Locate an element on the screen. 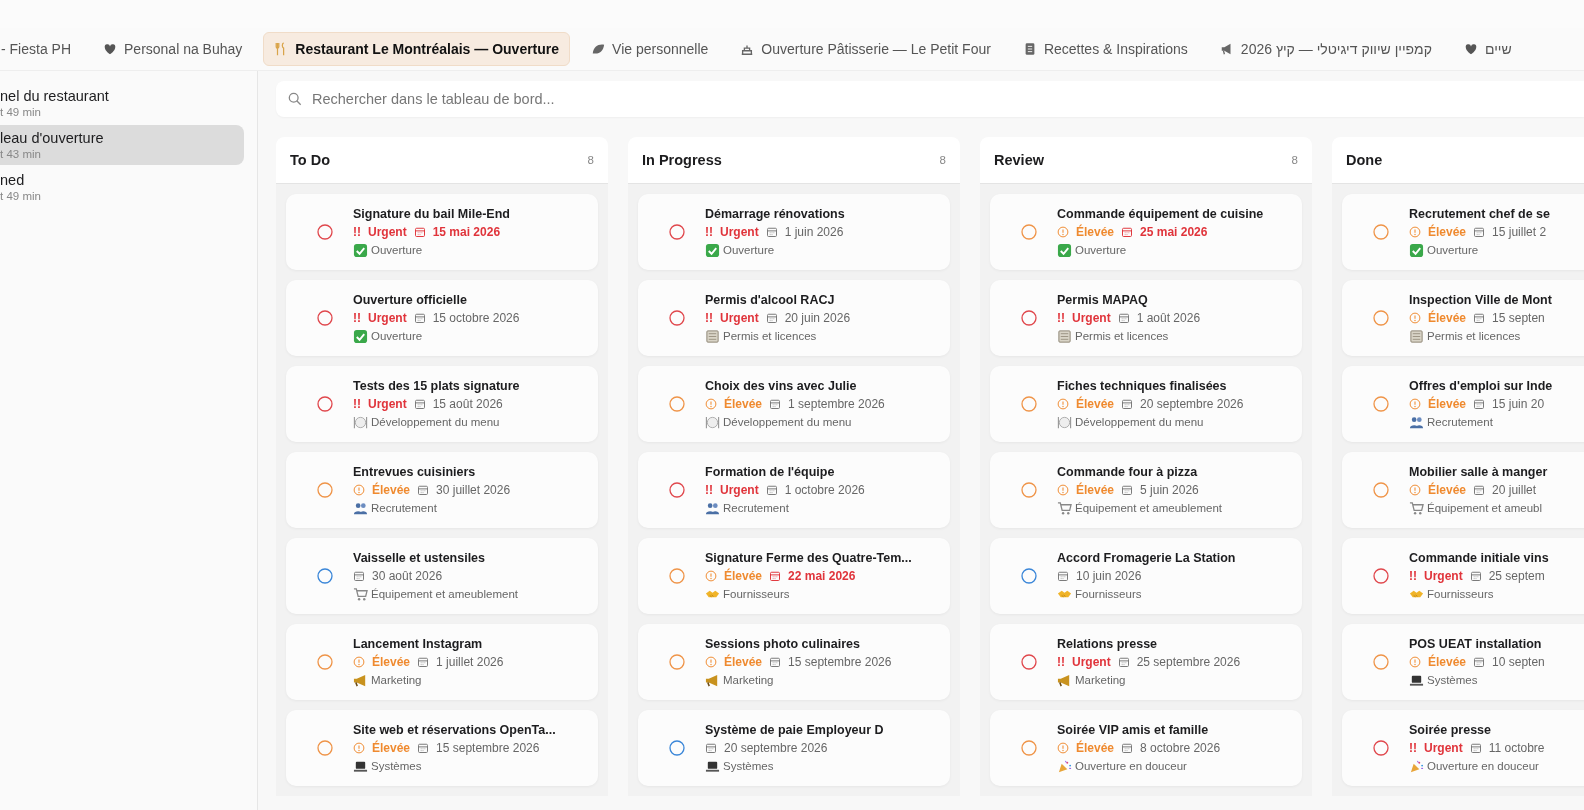 The width and height of the screenshot is (1584, 810). task-card: Permis d'alcool RACJ !! Urgent 20 juin 2026 Permis et licences is located at coordinates (794, 318).